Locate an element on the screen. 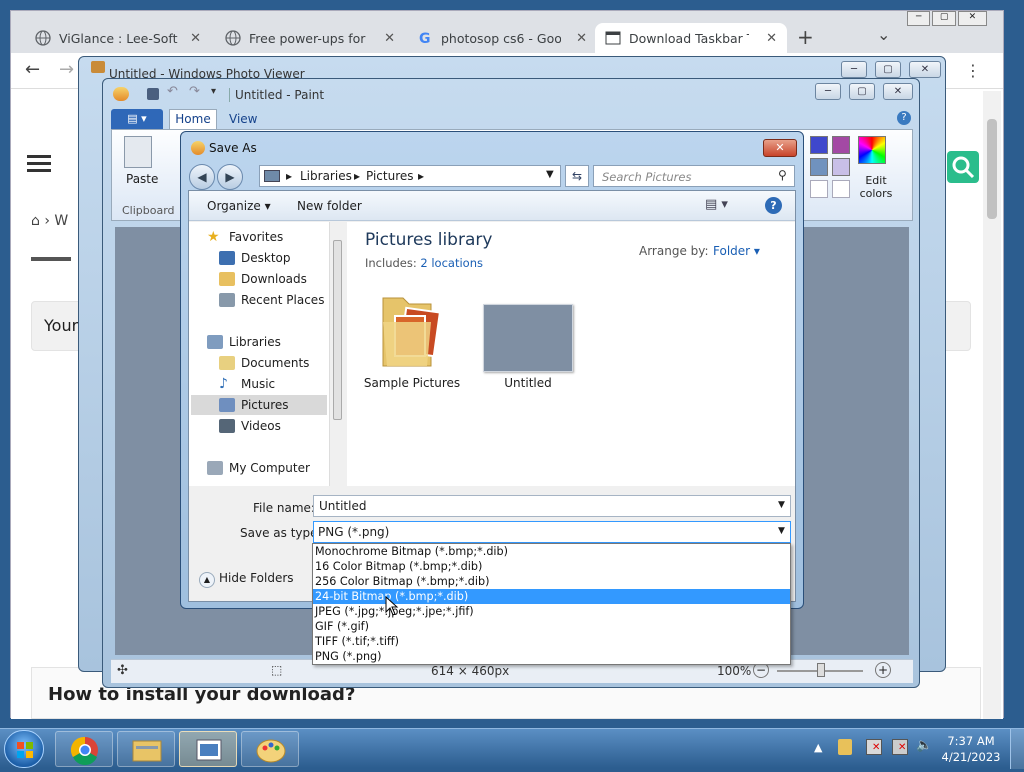 The height and width of the screenshot is (772, 1024). forward-button: ▶ is located at coordinates (230, 177).